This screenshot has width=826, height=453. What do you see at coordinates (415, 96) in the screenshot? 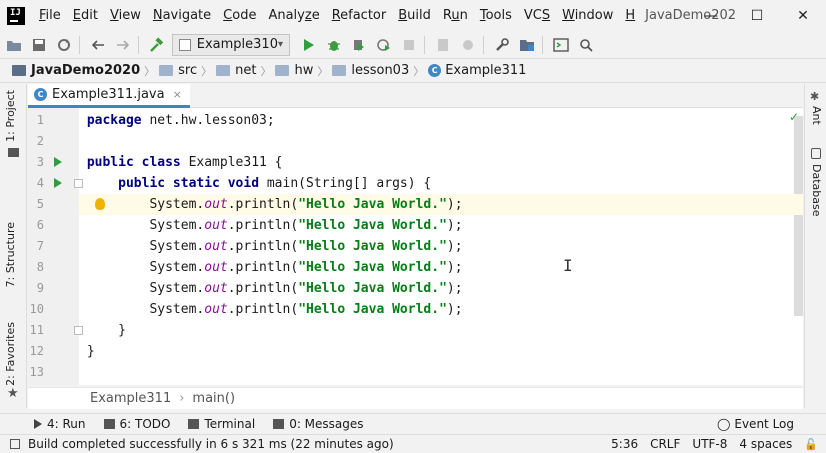
I see `editor-tab-bar: C Example311.java ×` at bounding box center [415, 96].